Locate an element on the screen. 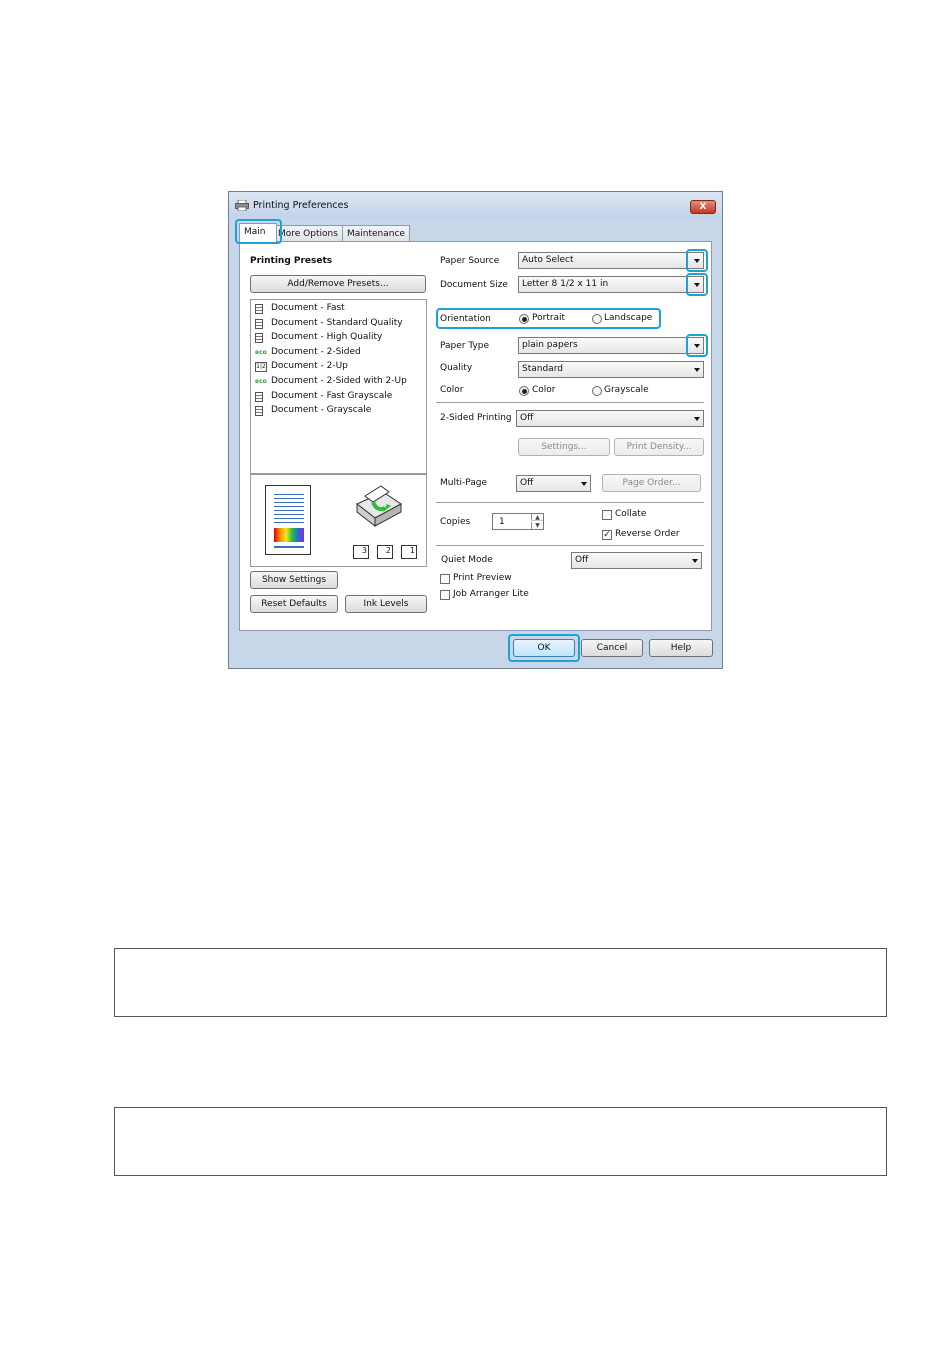 The height and width of the screenshot is (1370, 950). preset-label: Document - Grayscale is located at coordinates (321, 410).